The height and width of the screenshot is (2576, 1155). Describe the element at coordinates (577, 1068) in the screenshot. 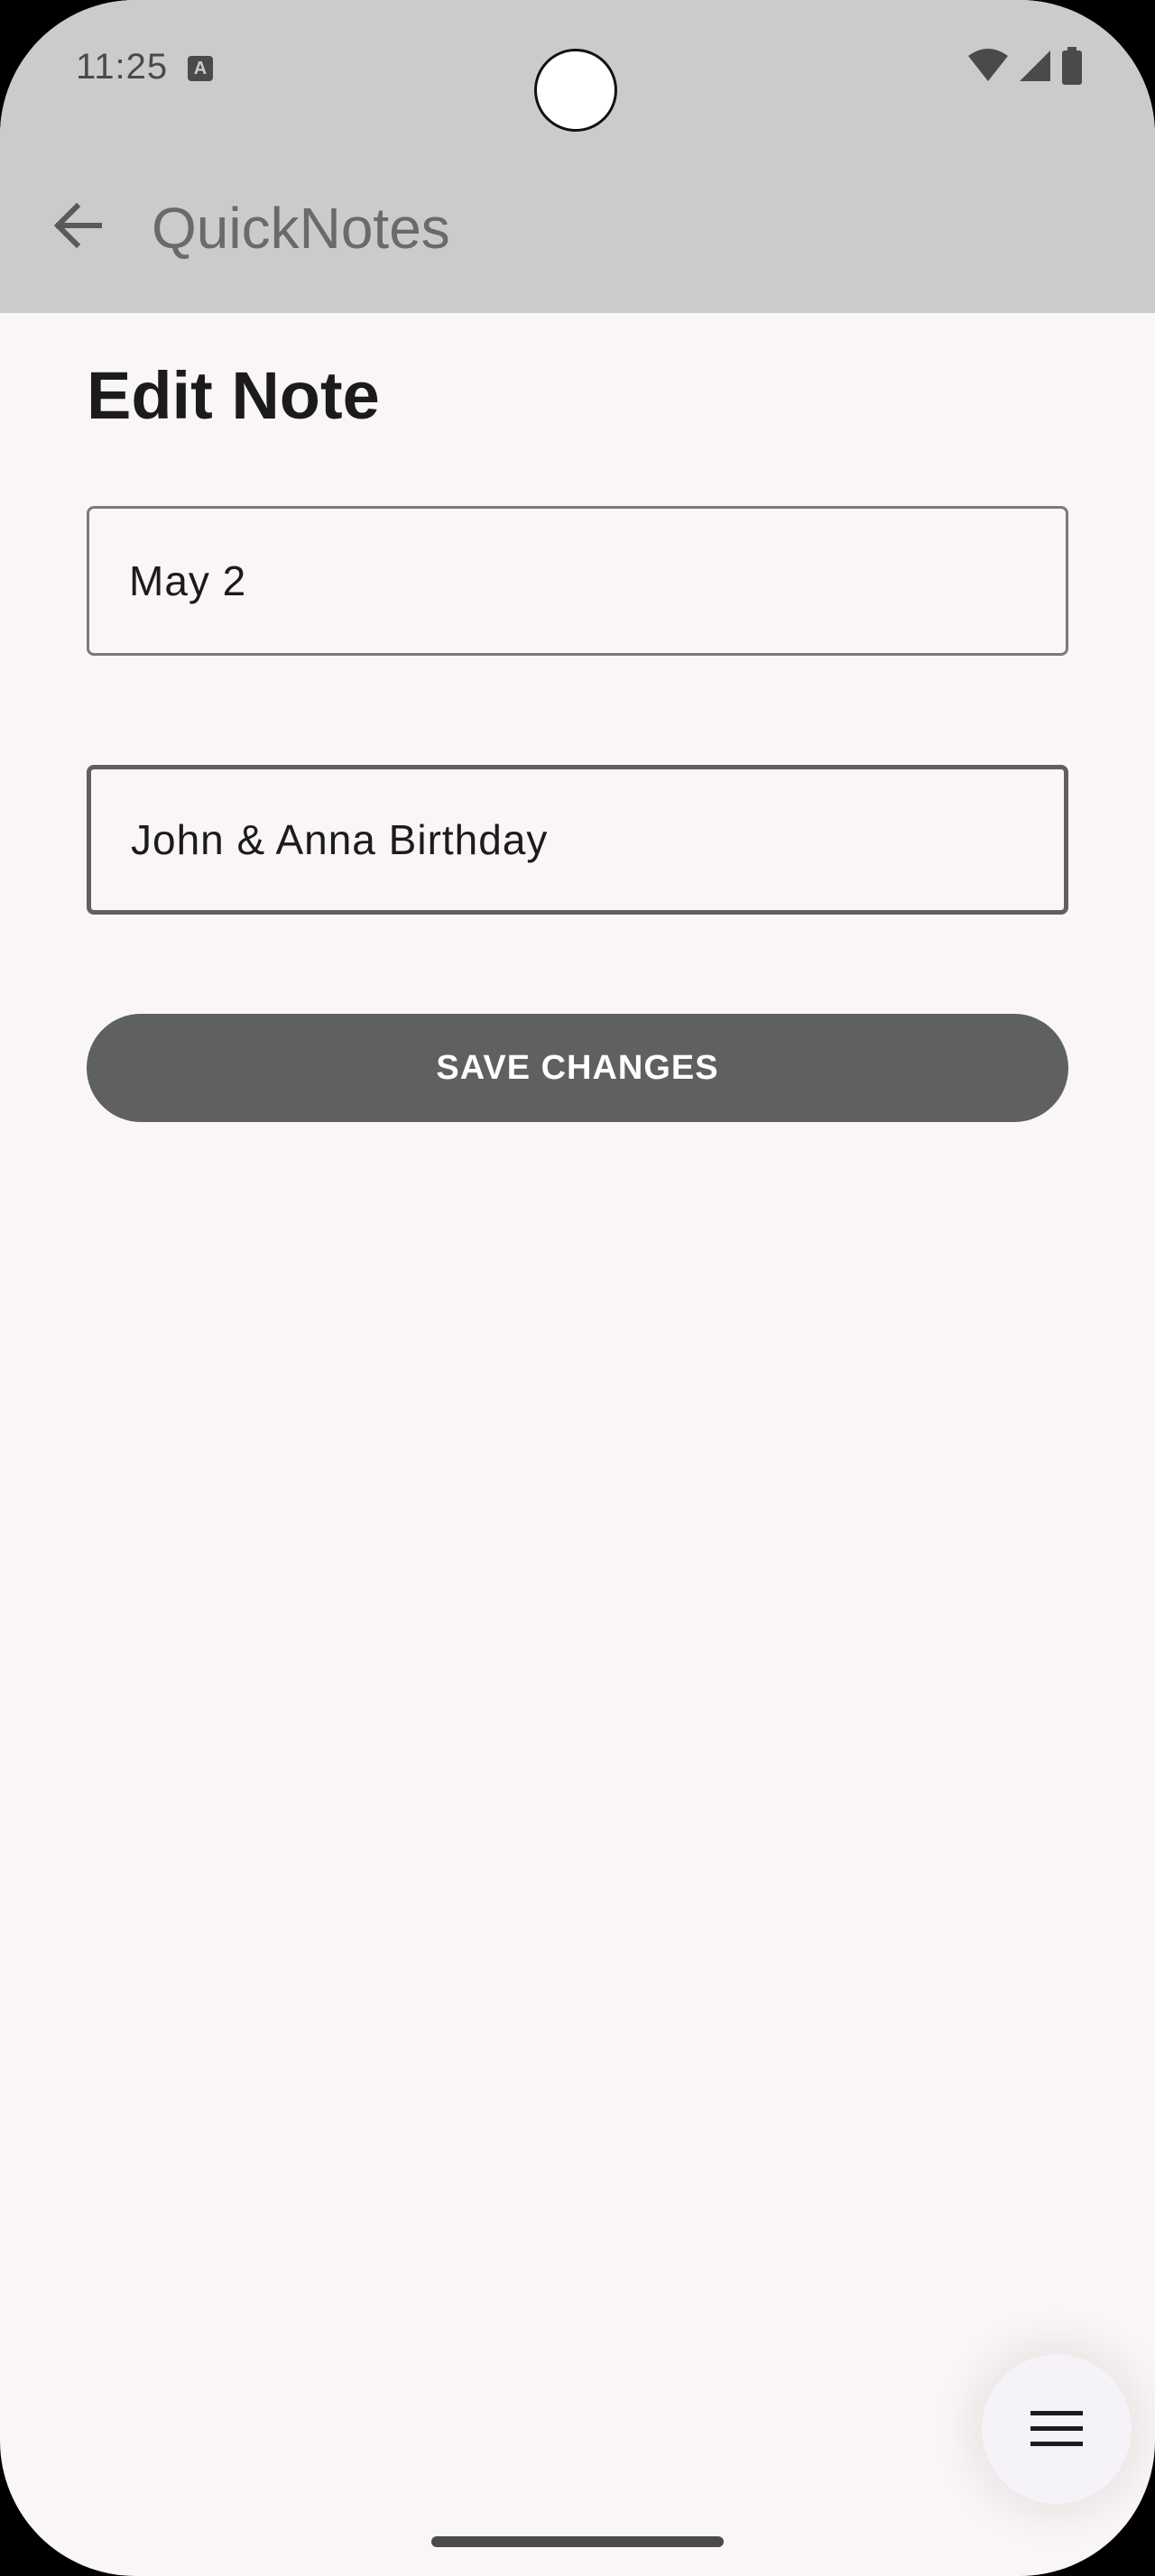

I see `save-changes-button: SAVE CHANGES` at that location.